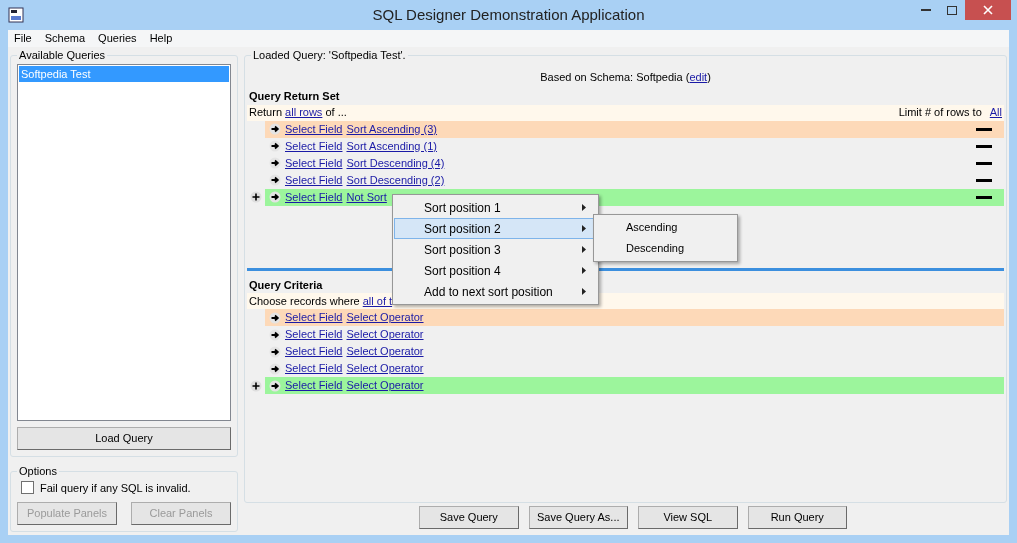  I want to click on menu-entry: Descending, so click(665, 248).